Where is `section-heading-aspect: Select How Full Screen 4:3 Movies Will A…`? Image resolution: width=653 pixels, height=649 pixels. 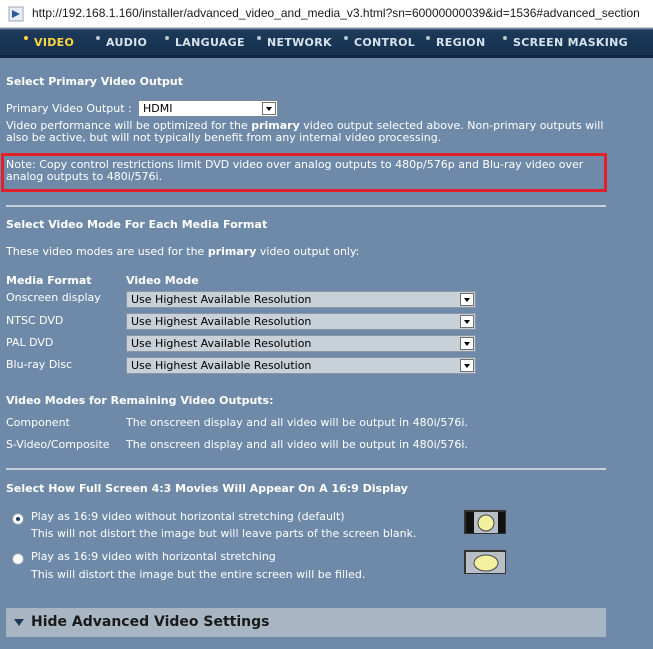
section-heading-aspect: Select How Full Screen 4:3 Movies Will A… is located at coordinates (207, 488).